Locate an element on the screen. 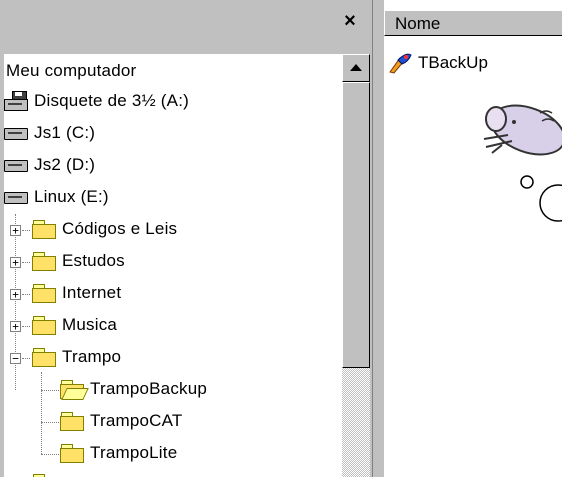  folder-open-icon is located at coordinates (74, 390).